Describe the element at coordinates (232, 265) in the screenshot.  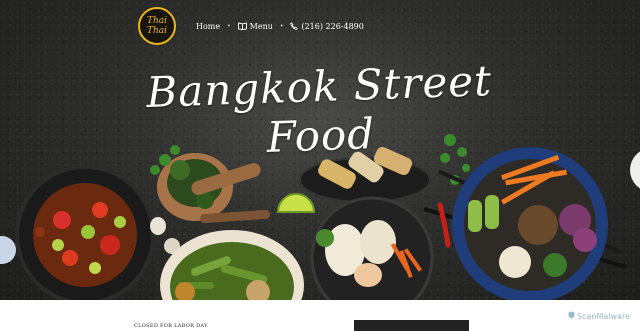
I see `green-bean-bowl` at that location.